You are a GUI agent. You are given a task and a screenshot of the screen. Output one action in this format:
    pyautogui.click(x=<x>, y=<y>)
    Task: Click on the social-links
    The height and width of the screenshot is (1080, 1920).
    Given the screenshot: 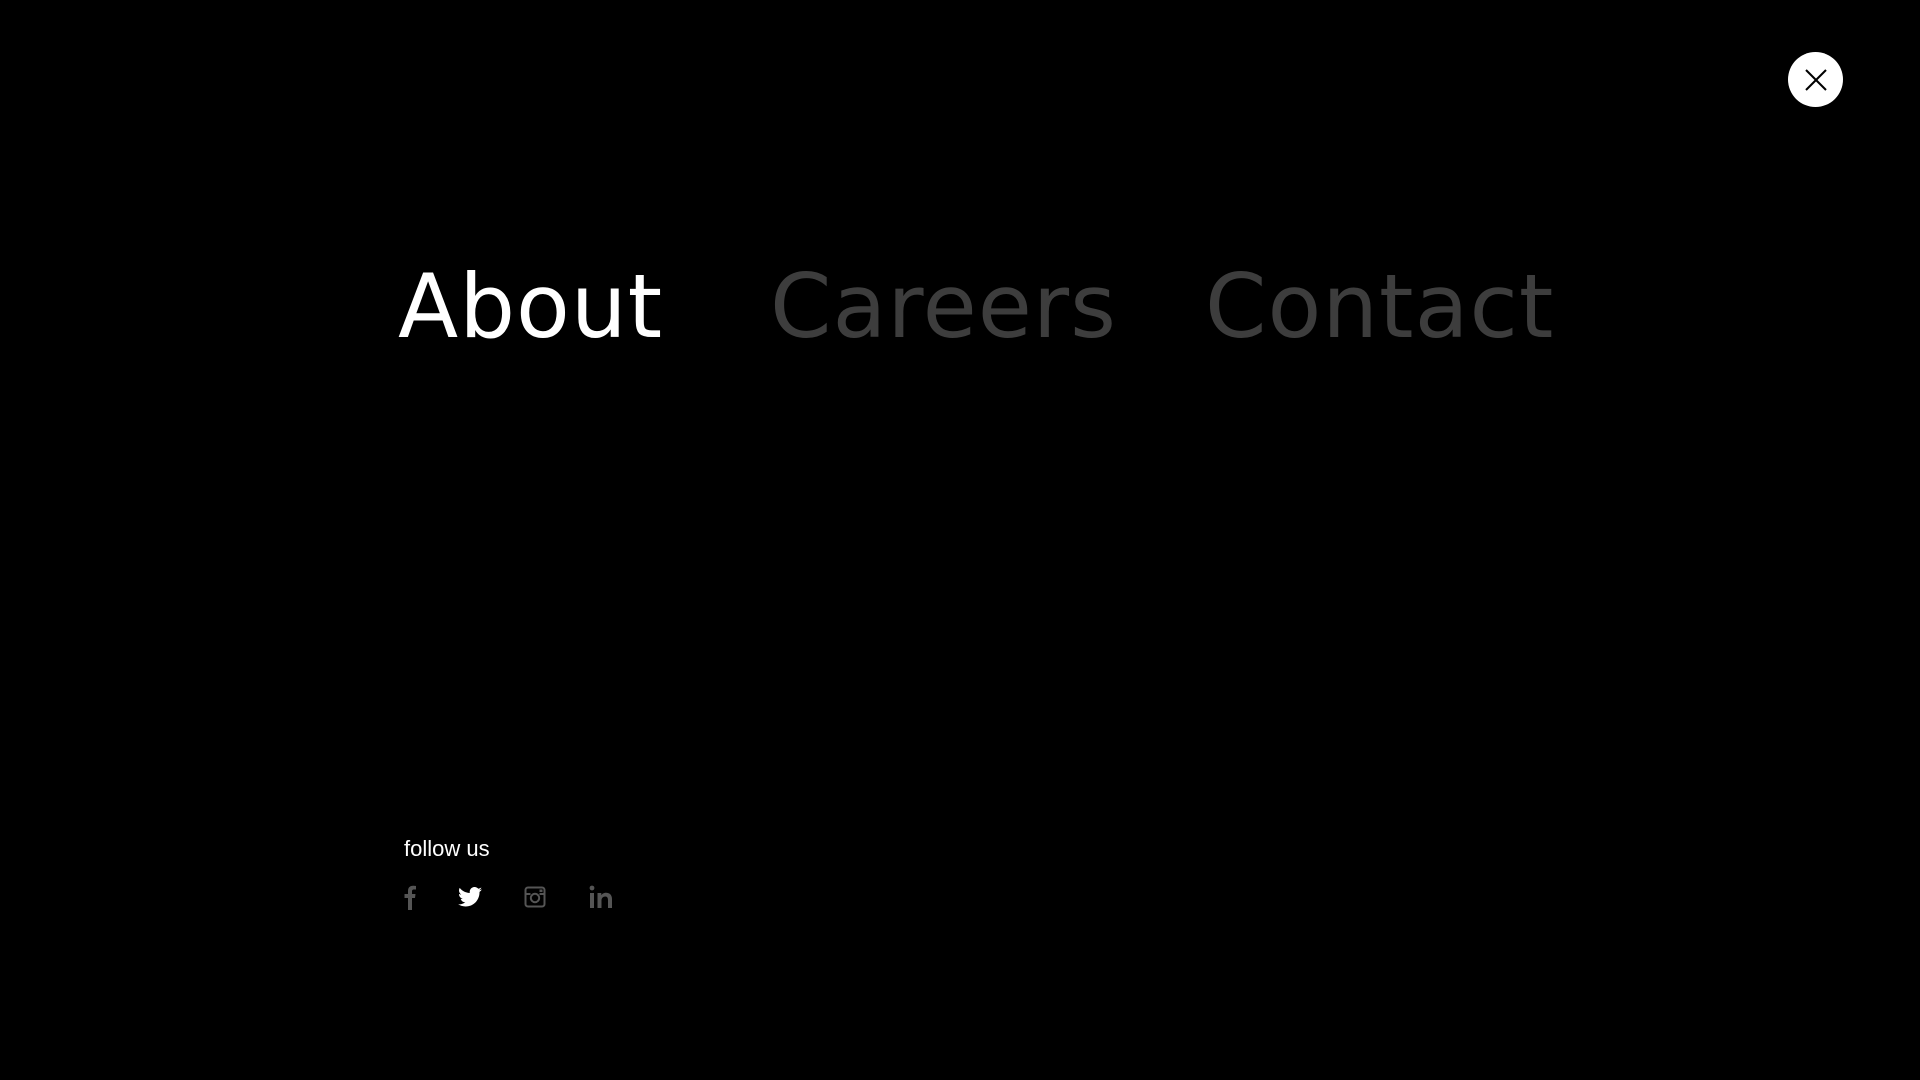 What is the action you would take?
    pyautogui.click(x=524, y=898)
    